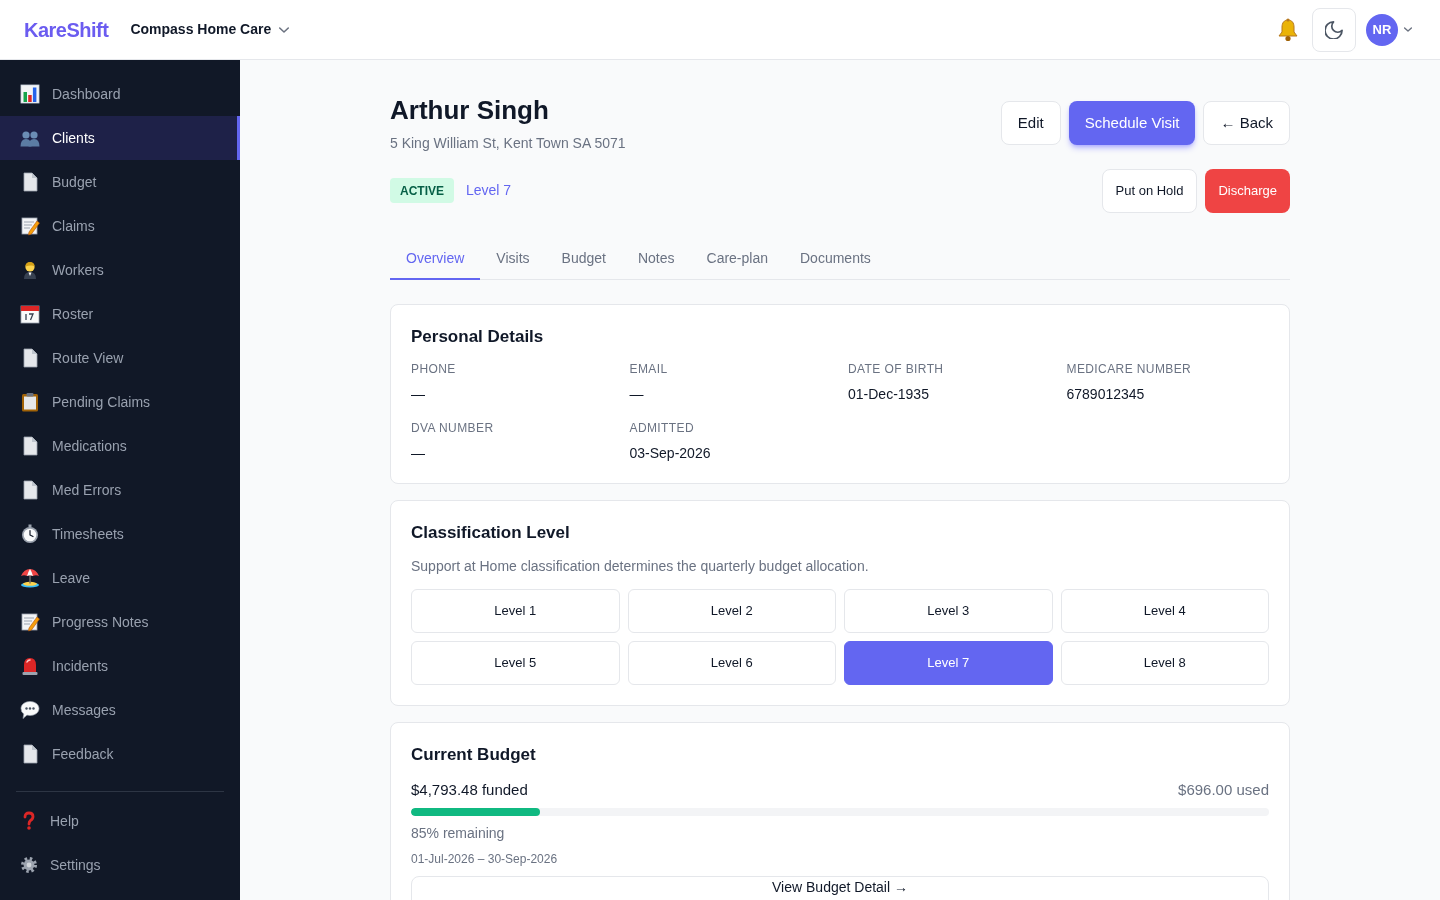 This screenshot has height=900, width=1440. Describe the element at coordinates (515, 663) in the screenshot. I see `level-option: Level 5` at that location.